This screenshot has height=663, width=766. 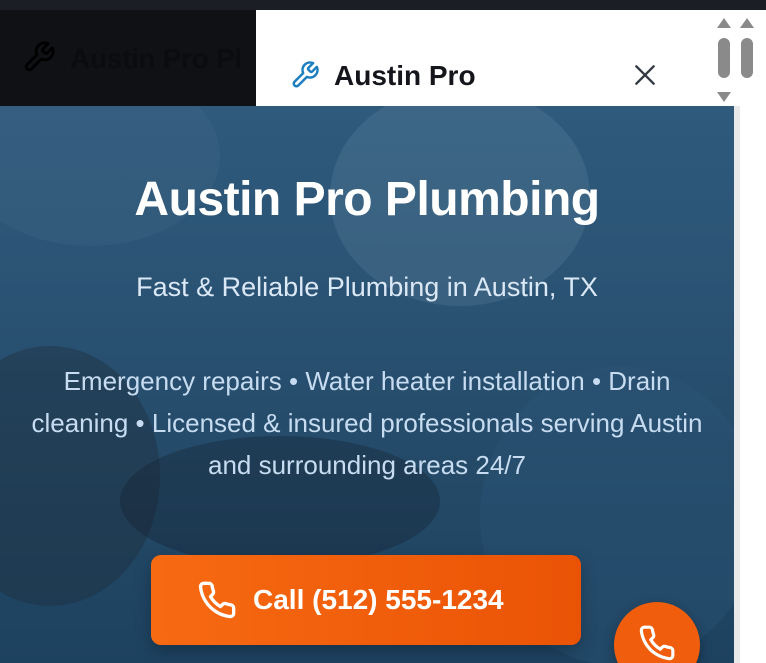 I want to click on background-brand-name: Austin Pro Pl, so click(x=156, y=58).